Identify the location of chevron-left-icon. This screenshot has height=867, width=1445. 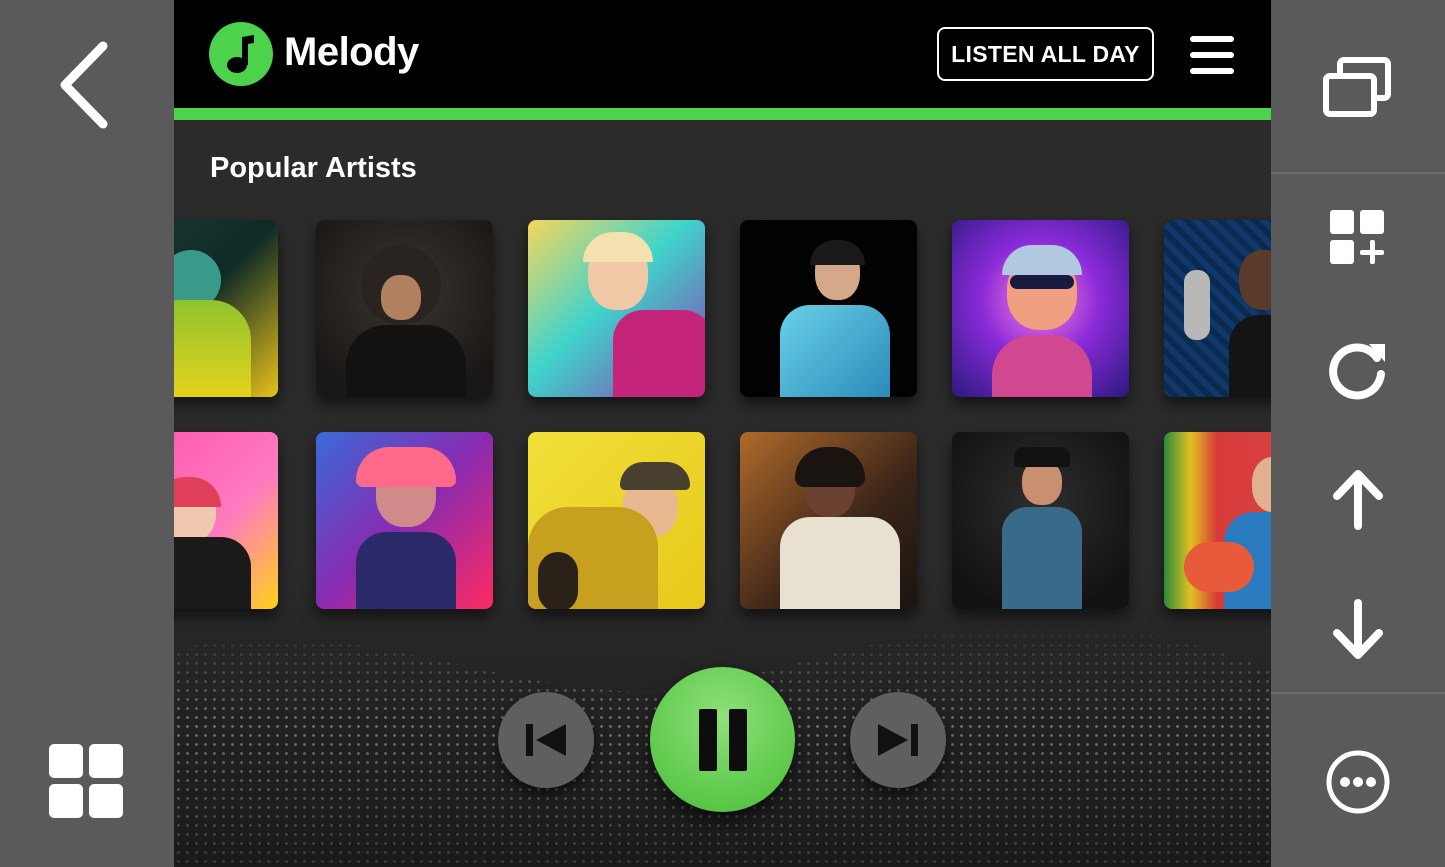
(84, 85).